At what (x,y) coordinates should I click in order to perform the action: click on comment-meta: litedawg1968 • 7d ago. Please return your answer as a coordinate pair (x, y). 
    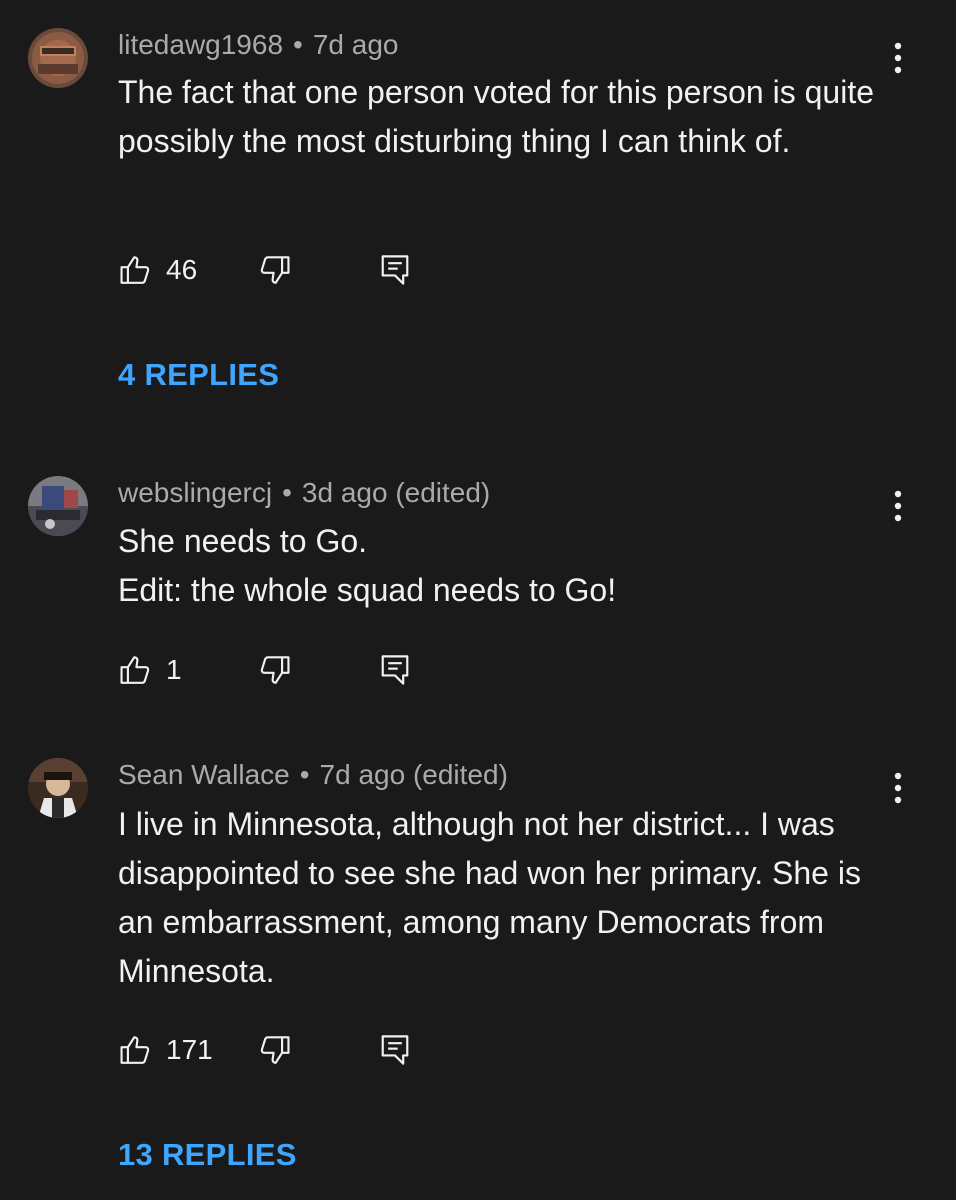
    Looking at the image, I should click on (258, 45).